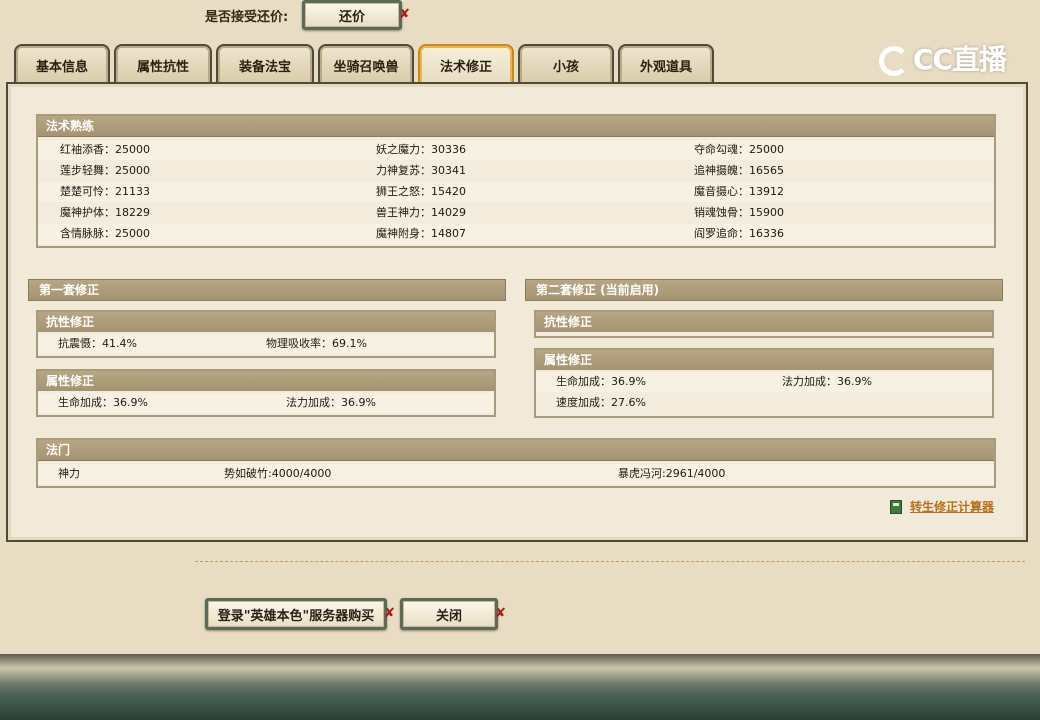 The height and width of the screenshot is (720, 1040). What do you see at coordinates (105, 212) in the screenshot?
I see `skill-value: 魔神护体：18229` at bounding box center [105, 212].